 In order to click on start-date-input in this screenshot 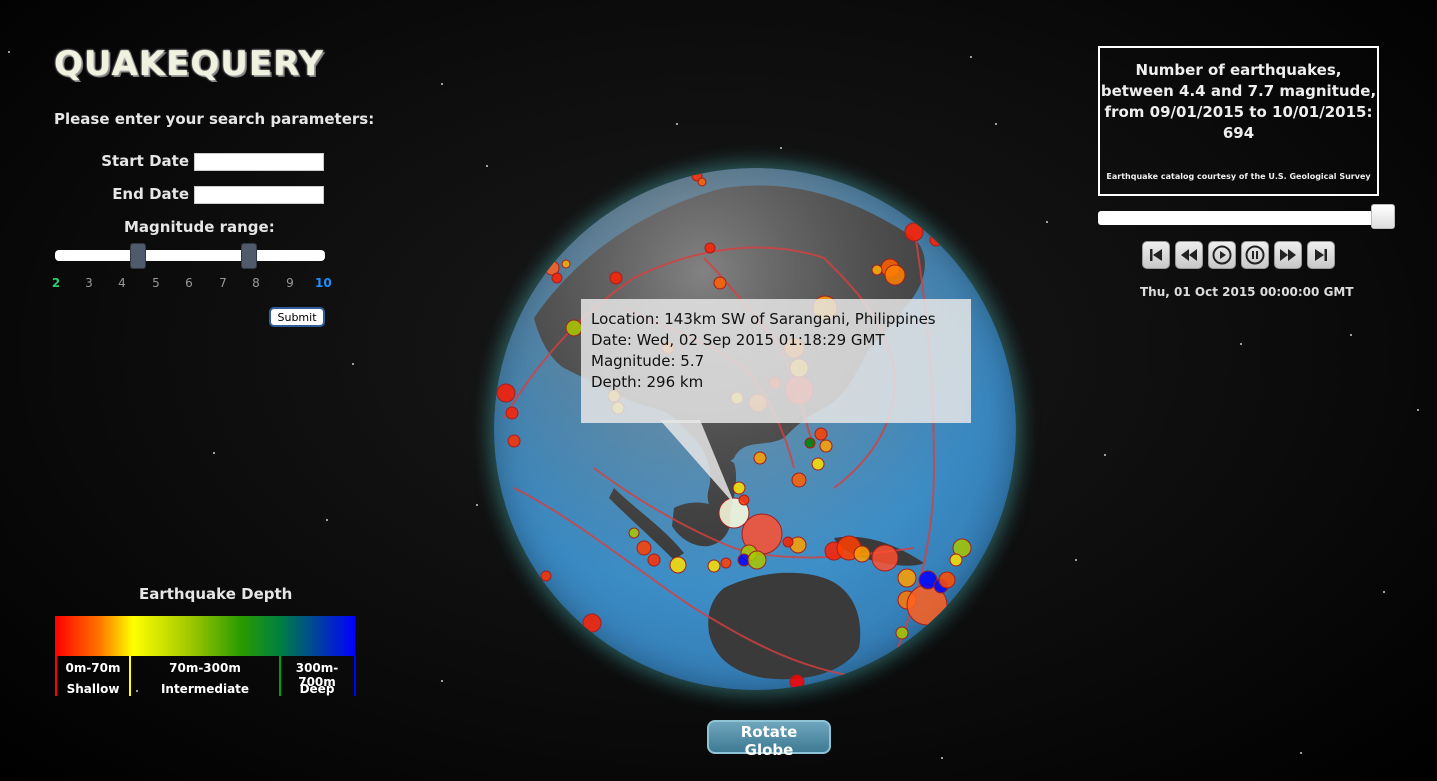, I will do `click(259, 162)`.